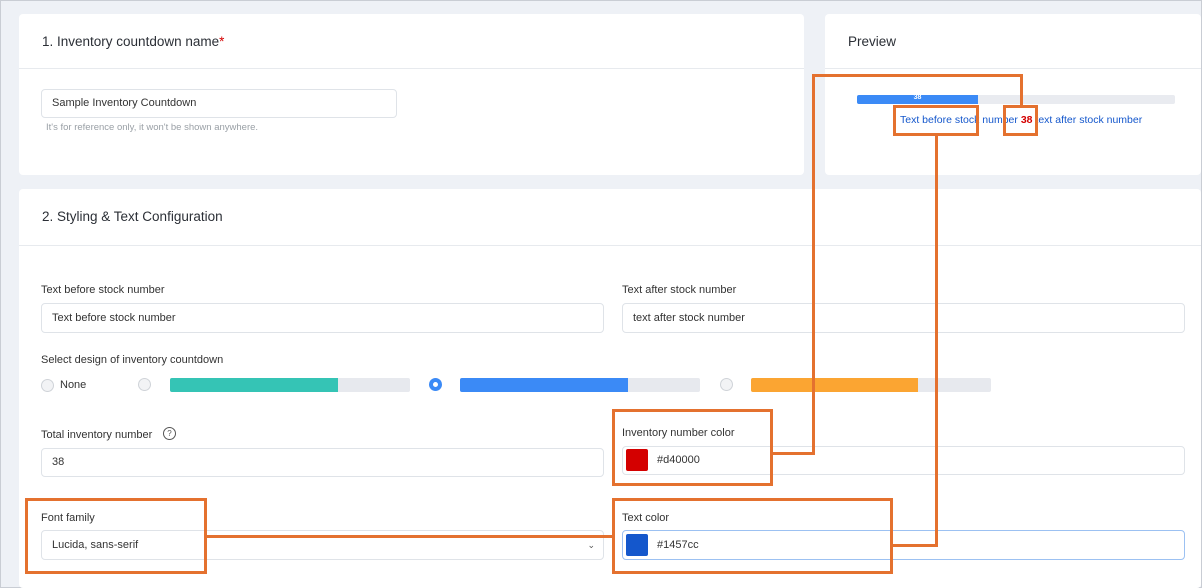 The width and height of the screenshot is (1202, 588). I want to click on text-after-input: text after stock number, so click(903, 318).